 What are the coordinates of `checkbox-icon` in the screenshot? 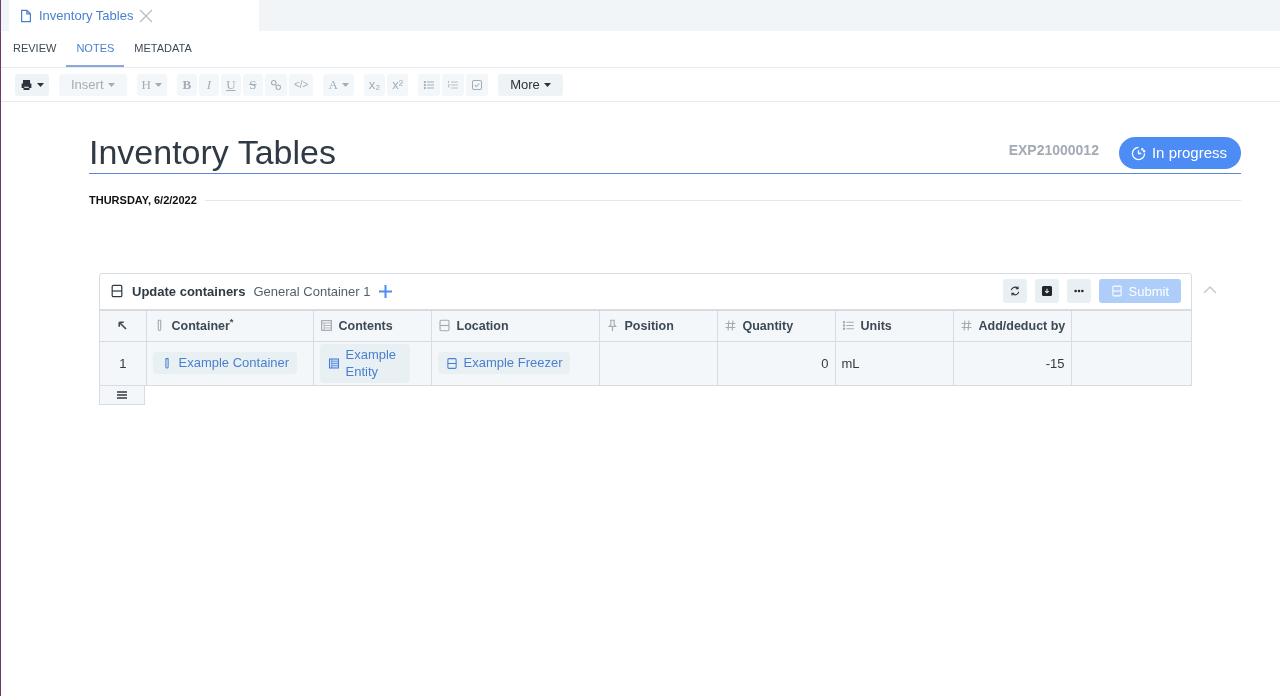 It's located at (477, 84).